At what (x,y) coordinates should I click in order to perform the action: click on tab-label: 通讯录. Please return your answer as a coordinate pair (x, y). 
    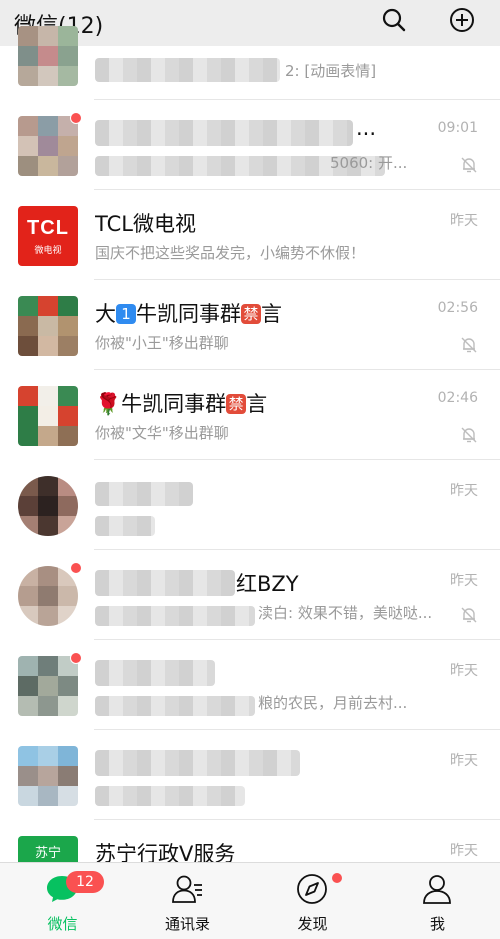
    Looking at the image, I should click on (187, 924).